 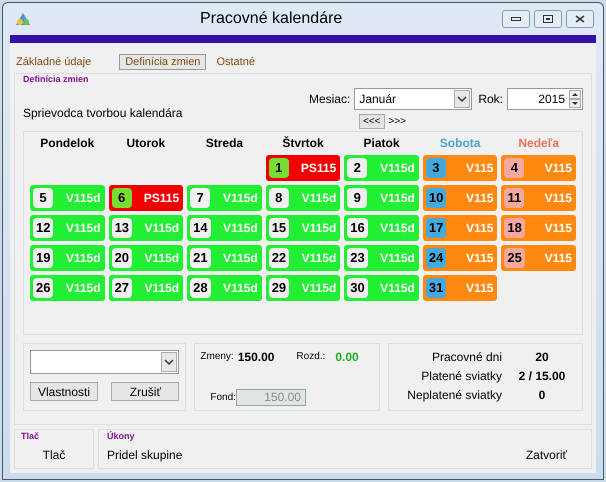 What do you see at coordinates (381, 167) in the screenshot?
I see `day-cell: 2 V115d` at bounding box center [381, 167].